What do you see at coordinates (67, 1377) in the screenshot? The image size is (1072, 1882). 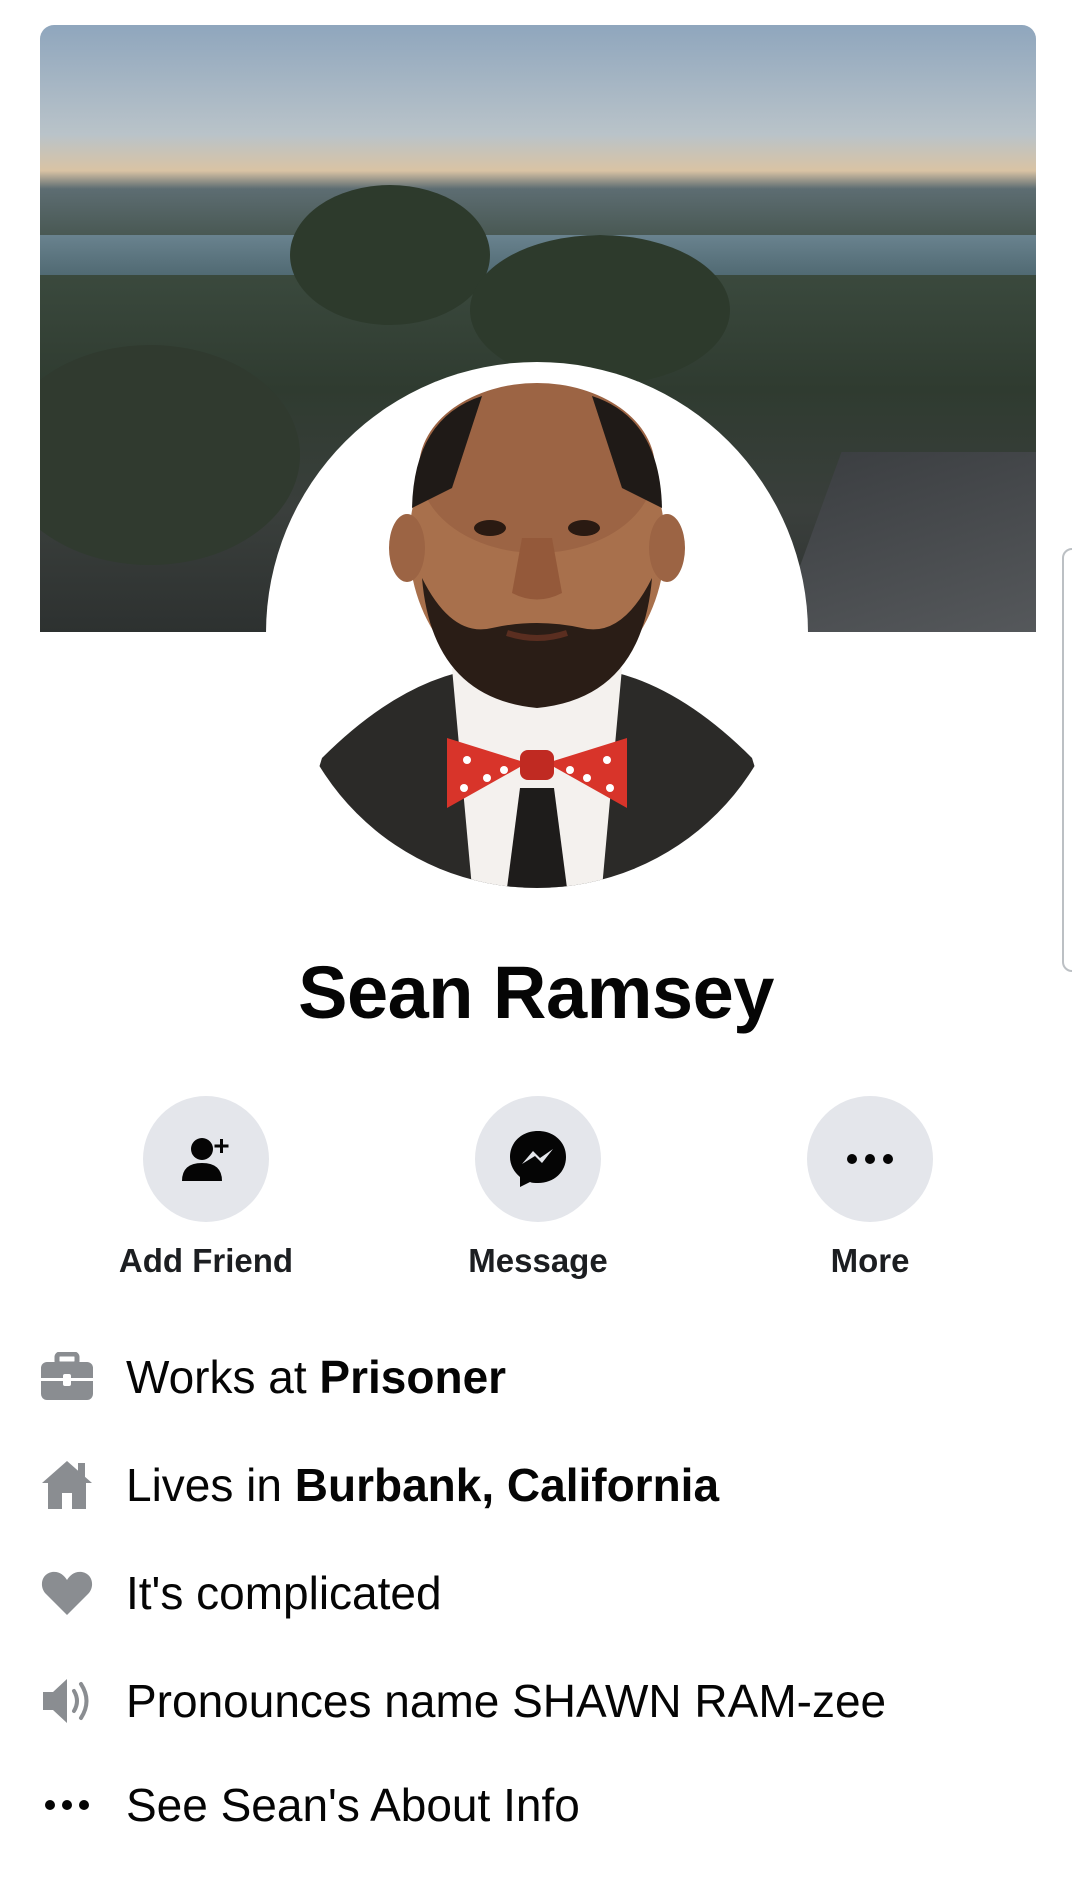 I see `briefcase-icon` at bounding box center [67, 1377].